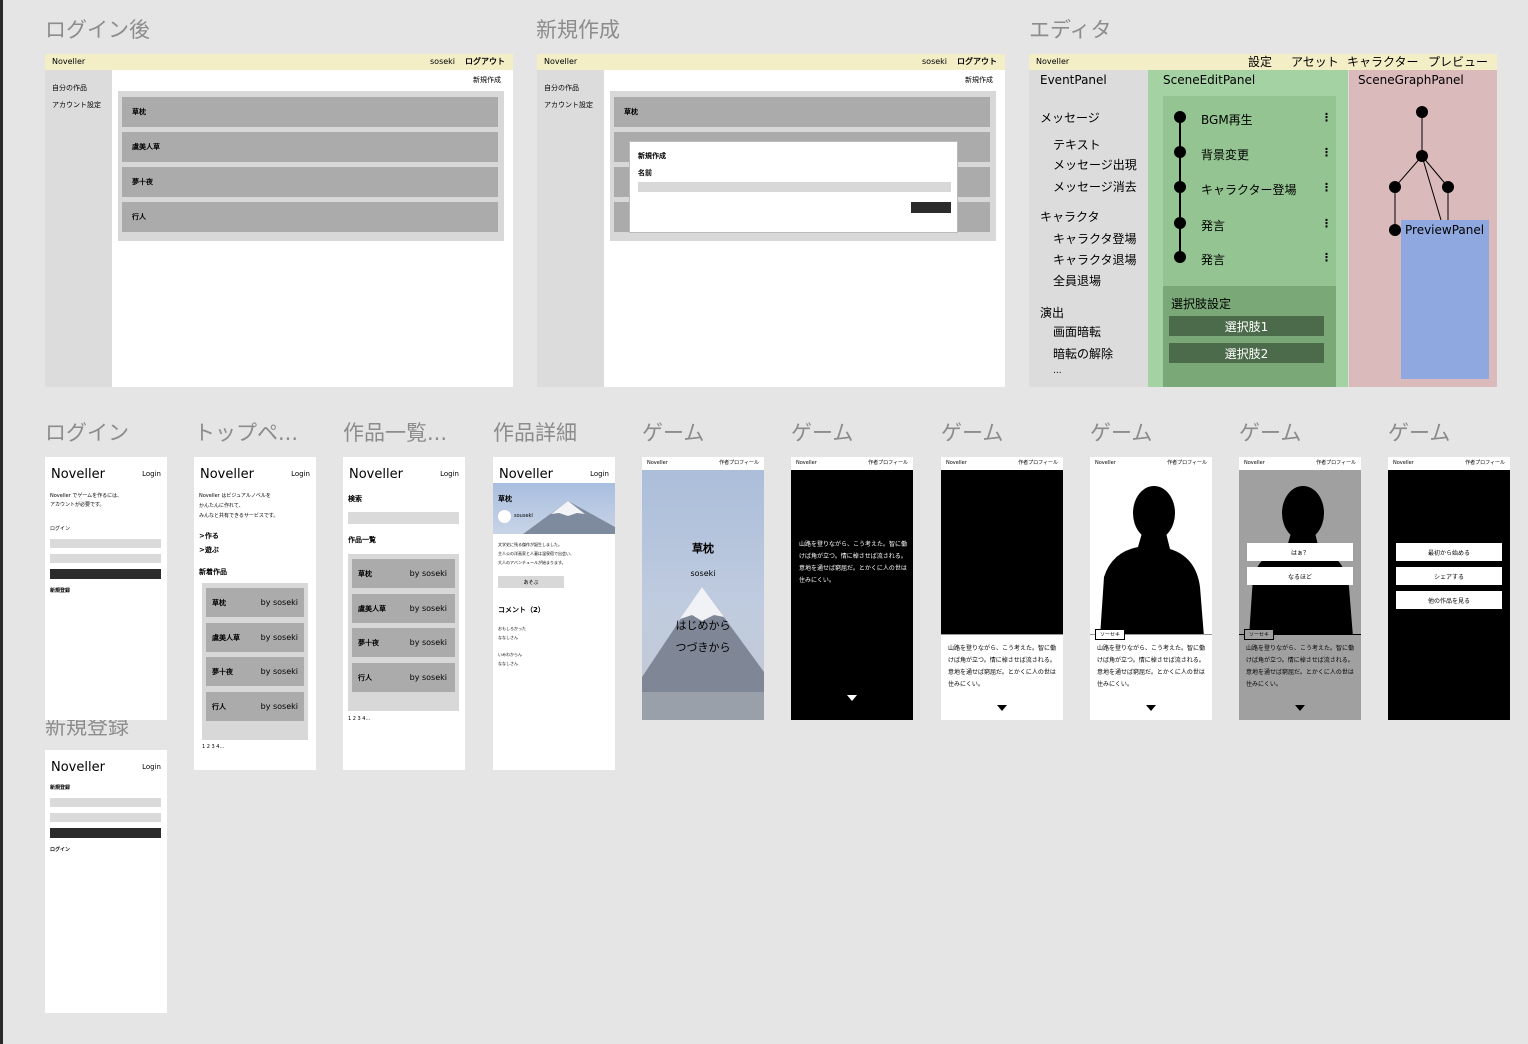  What do you see at coordinates (1077, 331) in the screenshot?
I see `event-item: 画面暗転` at bounding box center [1077, 331].